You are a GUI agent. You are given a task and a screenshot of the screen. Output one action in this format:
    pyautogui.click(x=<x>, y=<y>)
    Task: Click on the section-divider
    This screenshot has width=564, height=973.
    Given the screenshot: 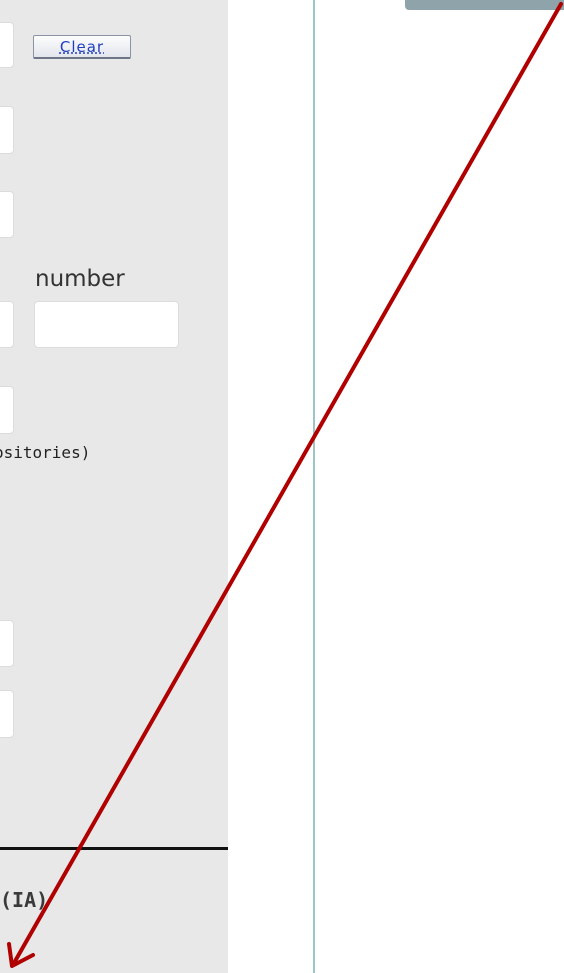 What is the action you would take?
    pyautogui.click(x=114, y=848)
    